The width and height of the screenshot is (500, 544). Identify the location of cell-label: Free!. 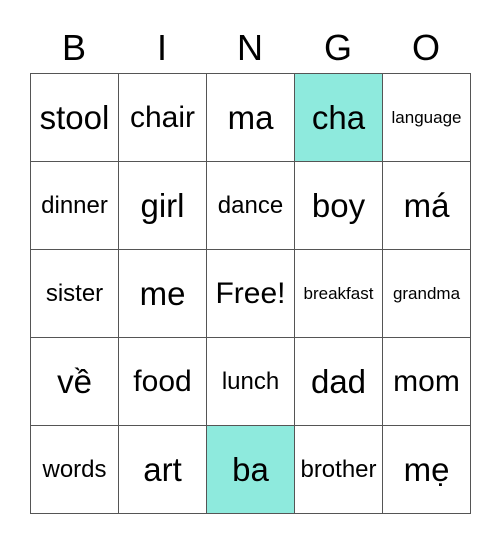
(250, 293).